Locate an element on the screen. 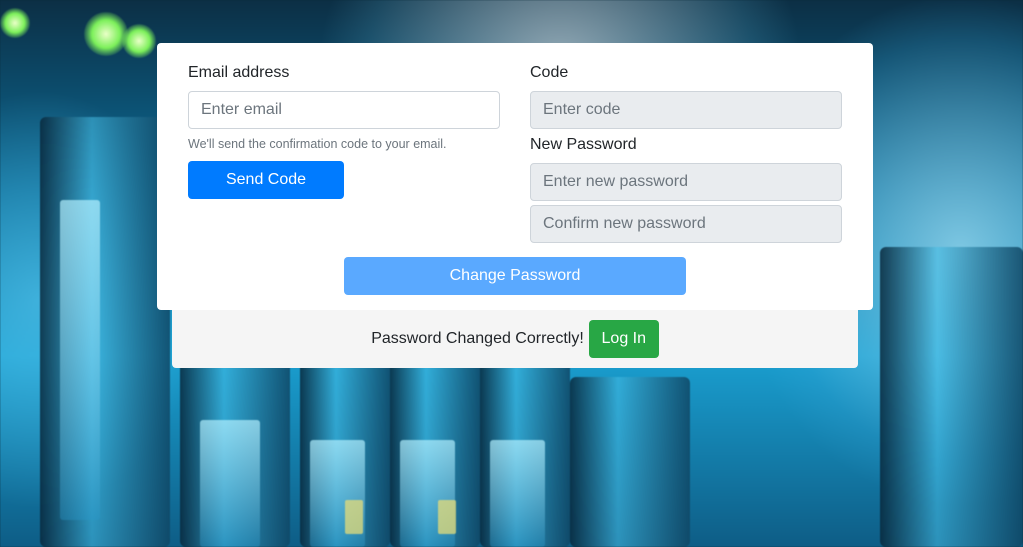  confirm-password-input is located at coordinates (686, 224).